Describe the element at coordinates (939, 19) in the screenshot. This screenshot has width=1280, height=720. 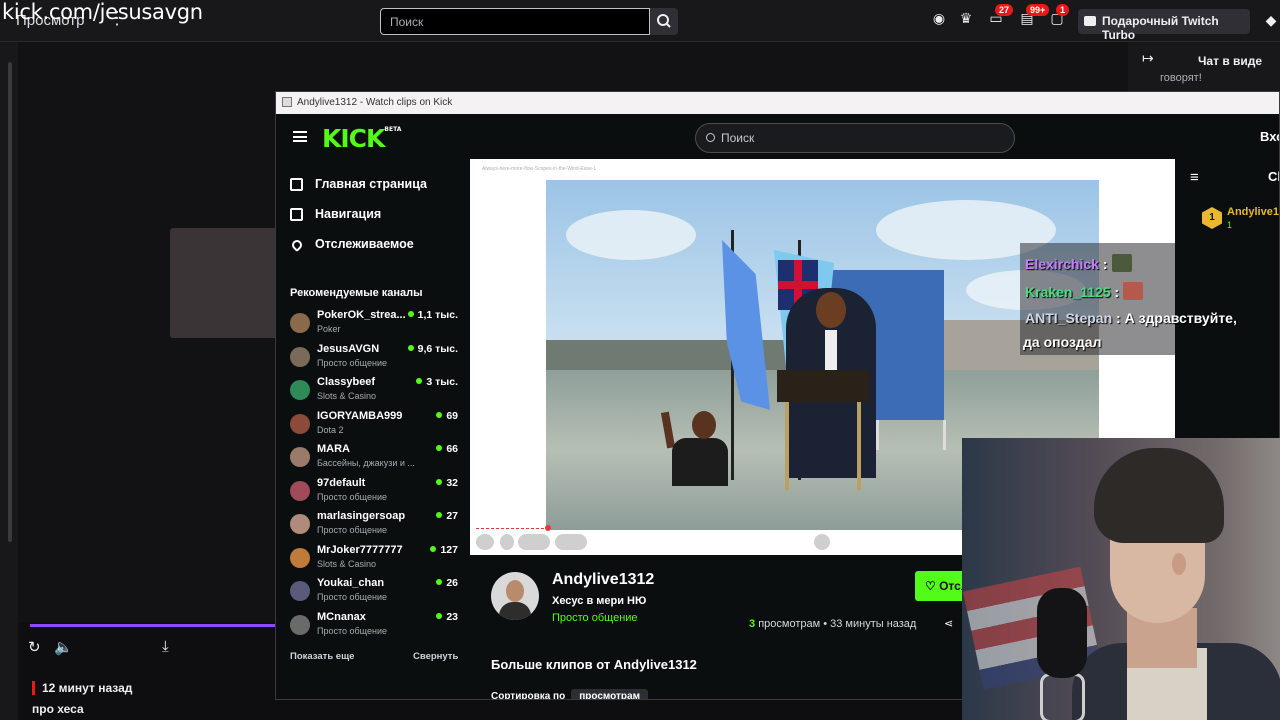
I see `prime-icon: ◉` at that location.